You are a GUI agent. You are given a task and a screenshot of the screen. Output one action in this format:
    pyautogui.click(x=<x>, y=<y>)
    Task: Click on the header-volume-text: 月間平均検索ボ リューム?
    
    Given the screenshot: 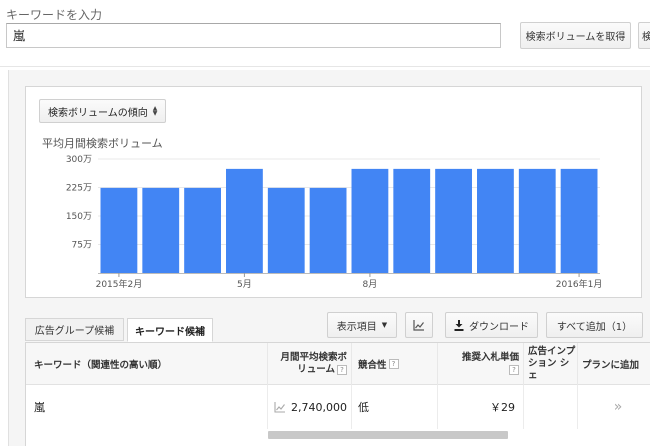 What is the action you would take?
    pyautogui.click(x=313, y=364)
    